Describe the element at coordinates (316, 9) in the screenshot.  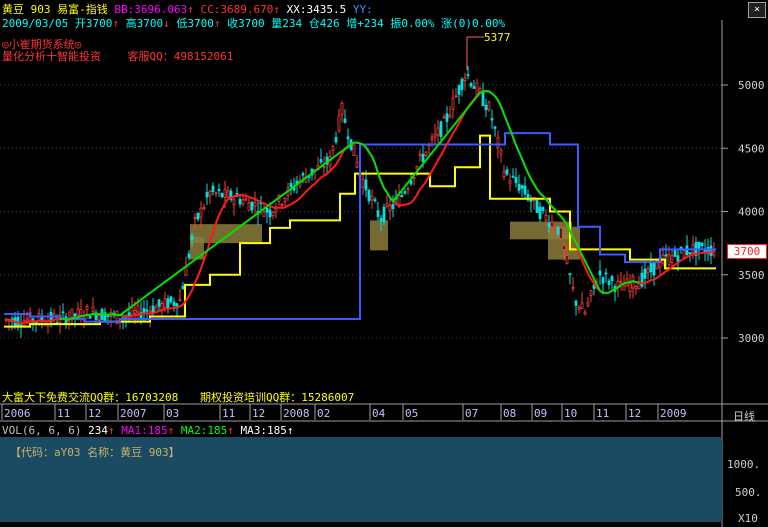
I see `xx-value: XX:3435.5` at that location.